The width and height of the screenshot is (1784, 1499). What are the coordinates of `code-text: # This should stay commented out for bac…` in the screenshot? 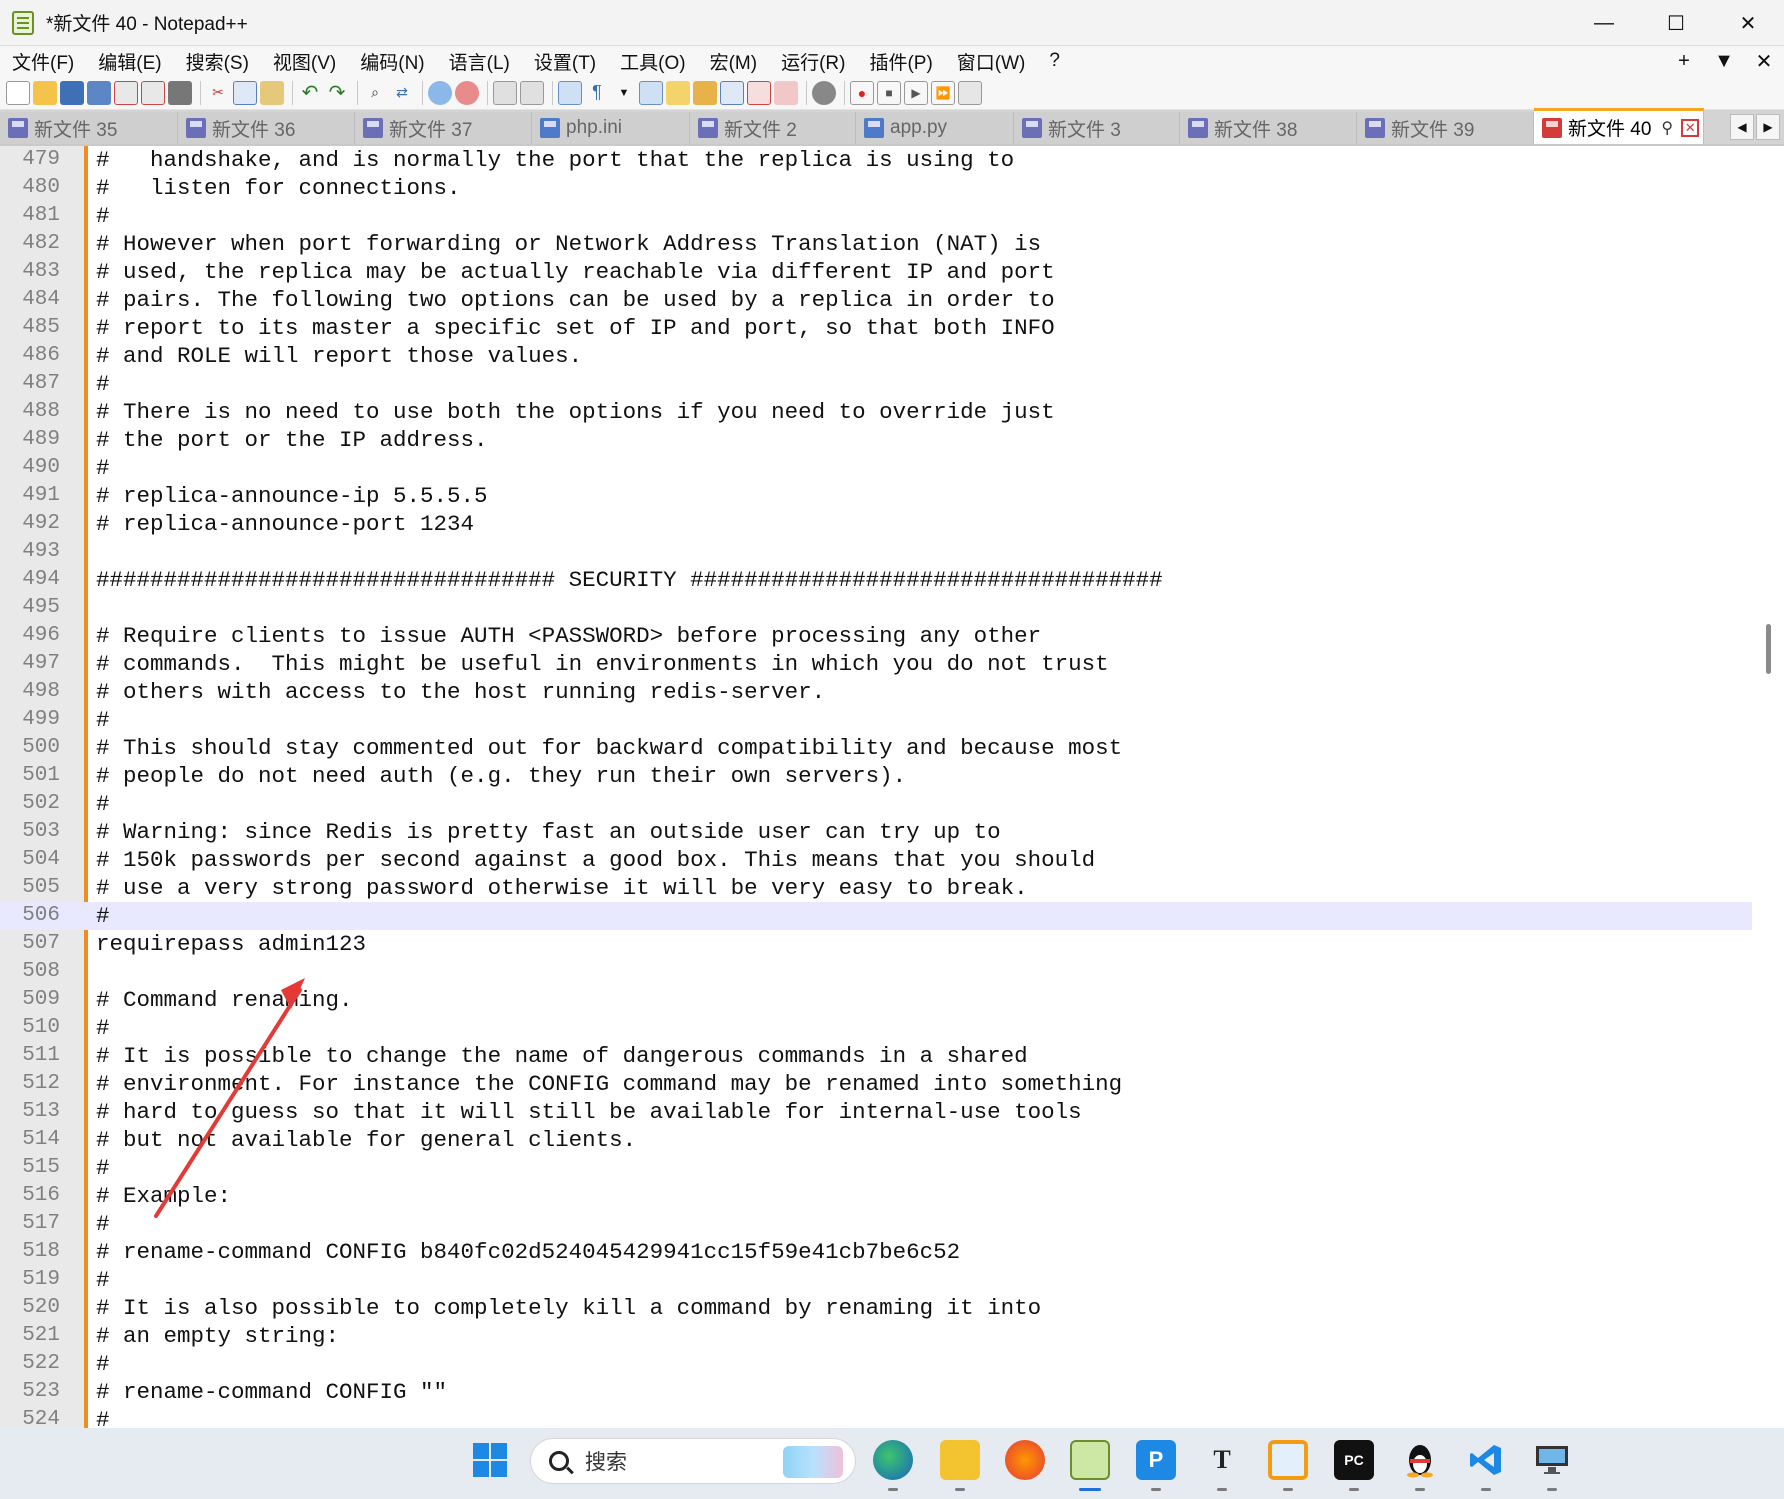 It's located at (609, 748).